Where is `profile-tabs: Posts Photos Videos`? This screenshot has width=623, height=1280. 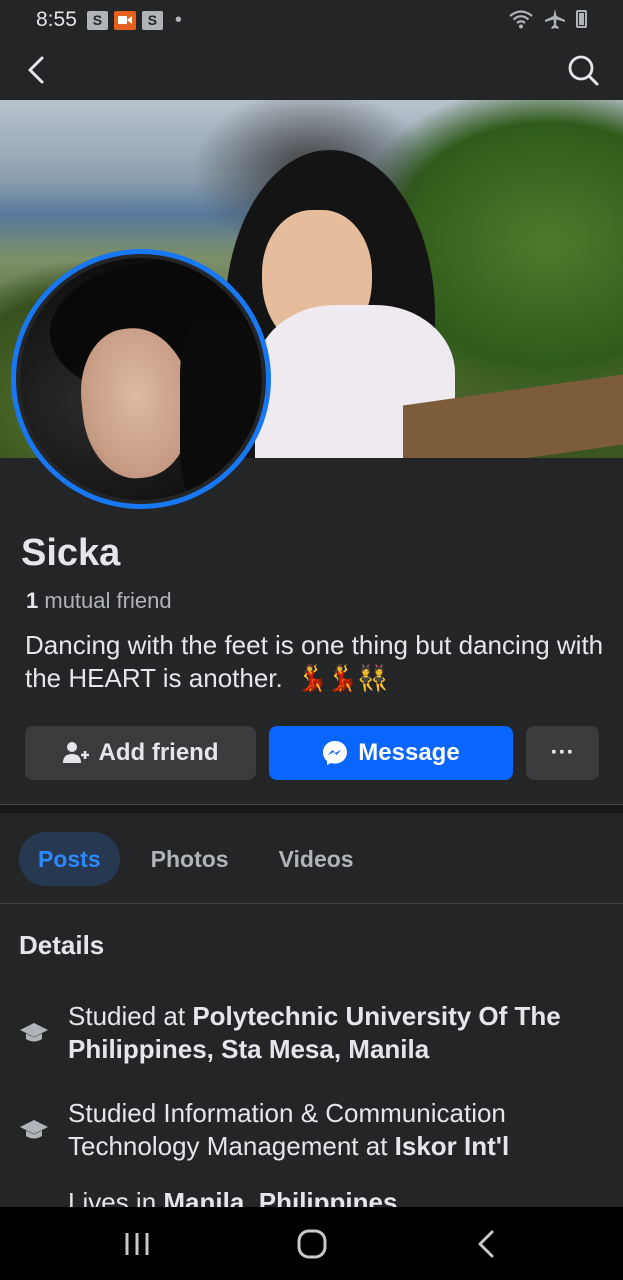
profile-tabs: Posts Photos Videos is located at coordinates (202, 859).